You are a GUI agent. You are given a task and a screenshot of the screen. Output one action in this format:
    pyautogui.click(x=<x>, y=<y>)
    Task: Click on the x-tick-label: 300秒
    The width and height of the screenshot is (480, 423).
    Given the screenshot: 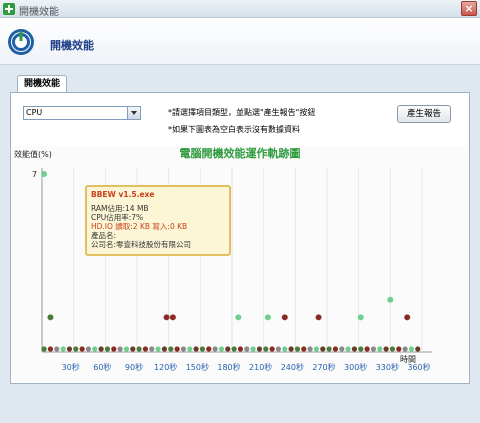 What is the action you would take?
    pyautogui.click(x=355, y=367)
    